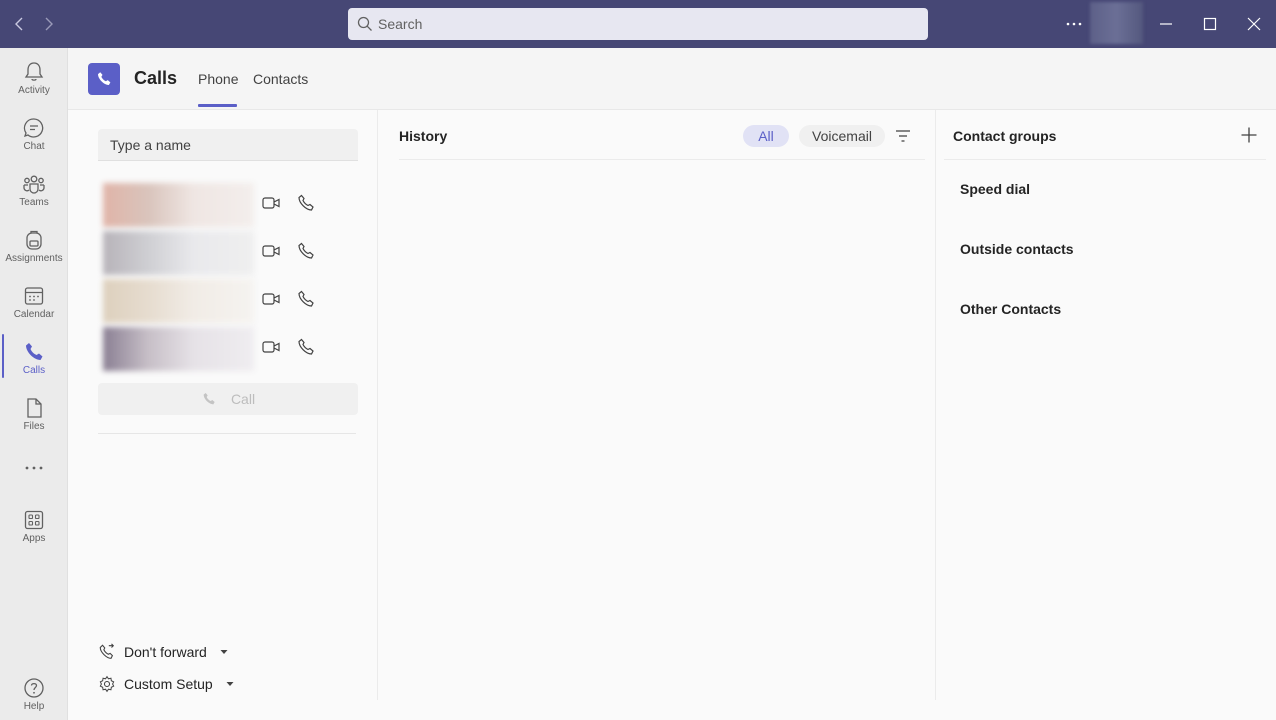 The height and width of the screenshot is (720, 1276). Describe the element at coordinates (156, 78) in the screenshot. I see `page-title: Calls` at that location.